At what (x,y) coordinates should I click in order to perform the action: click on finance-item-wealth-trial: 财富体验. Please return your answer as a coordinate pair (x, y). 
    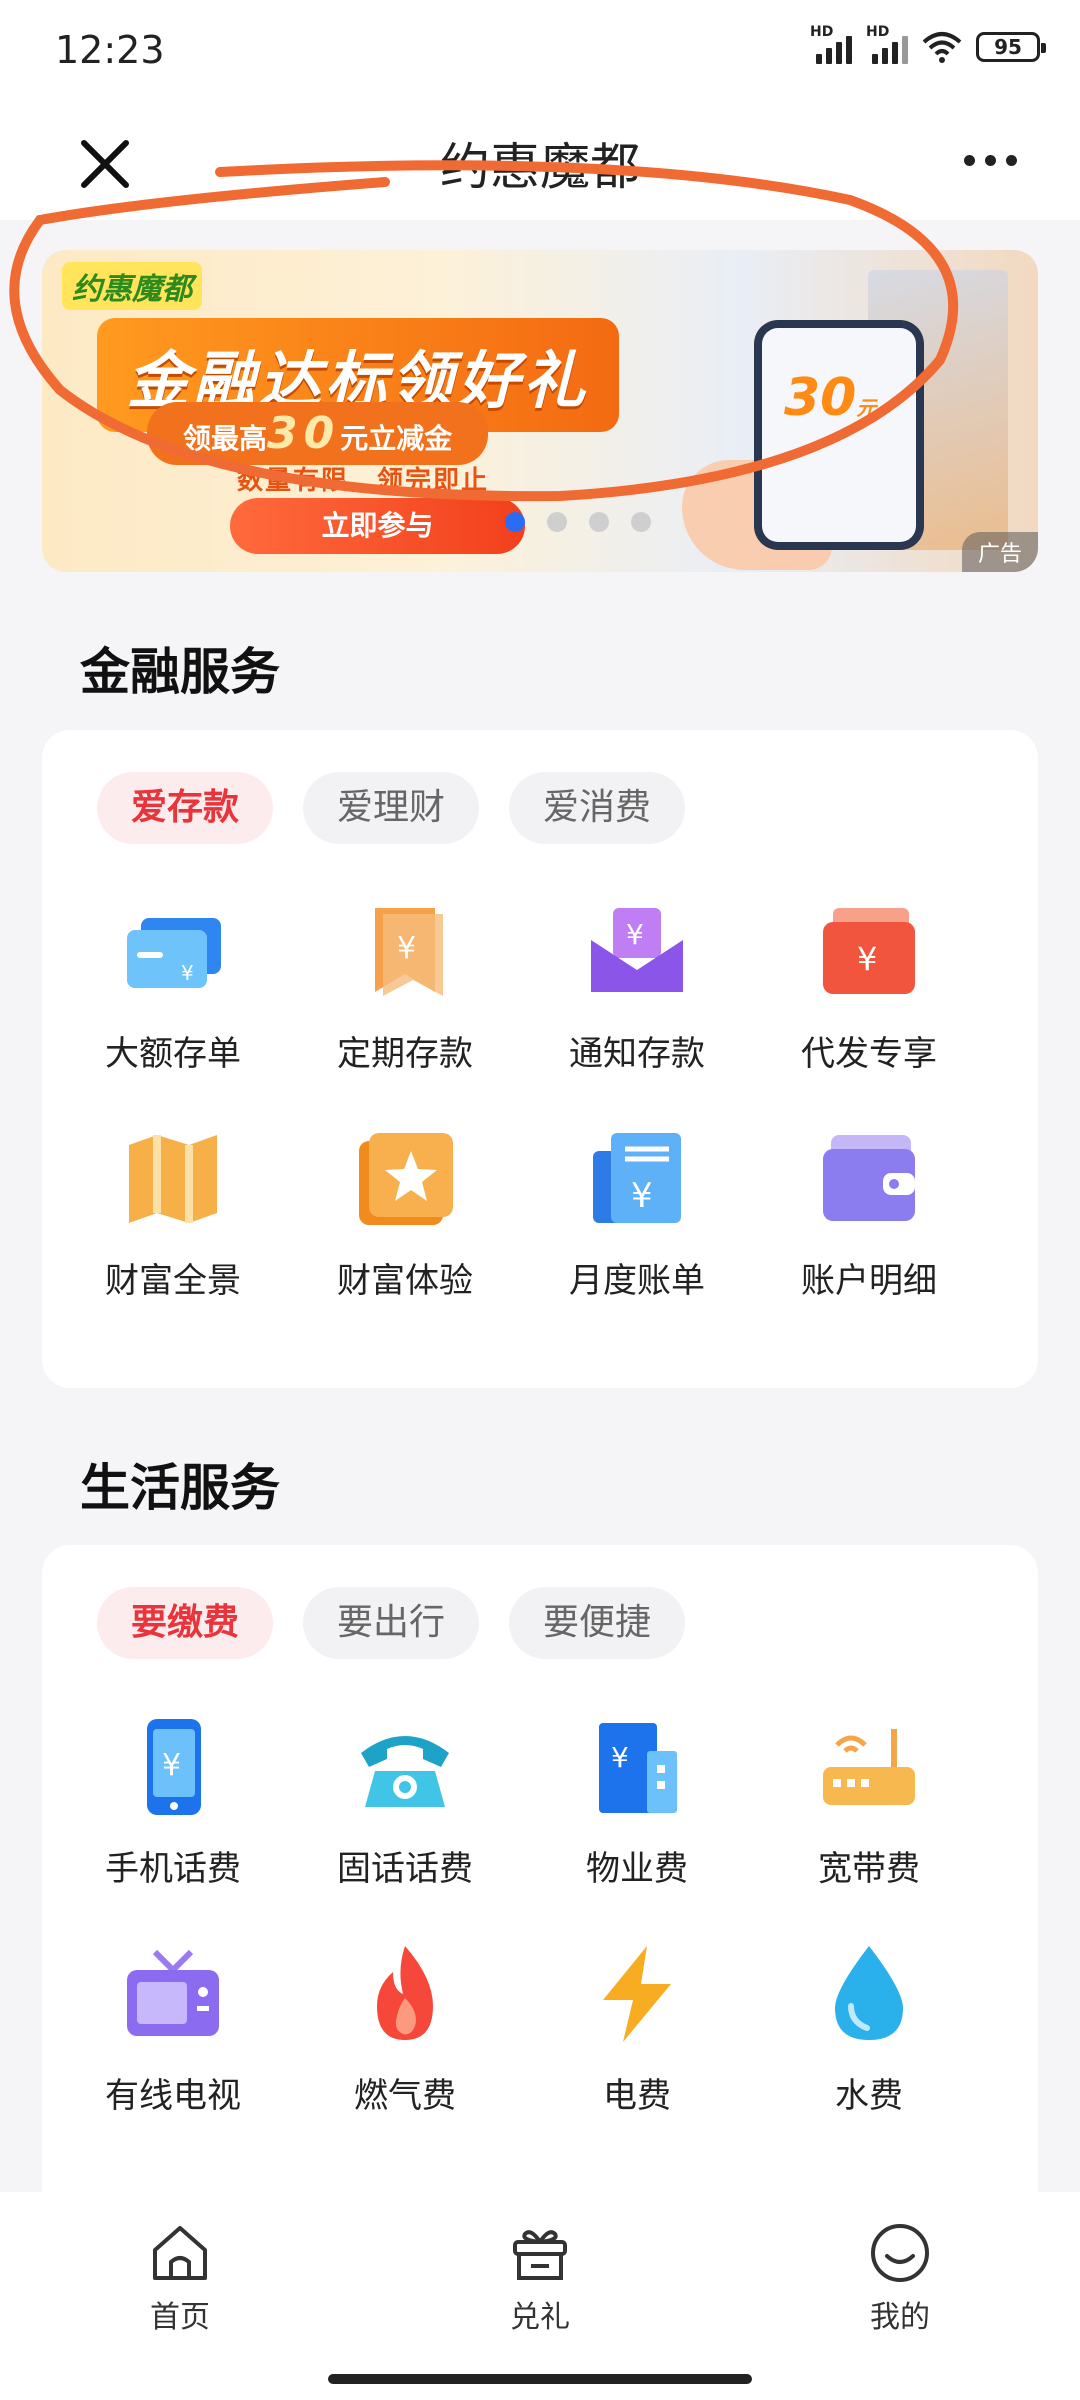
    Looking at the image, I should click on (405, 1214).